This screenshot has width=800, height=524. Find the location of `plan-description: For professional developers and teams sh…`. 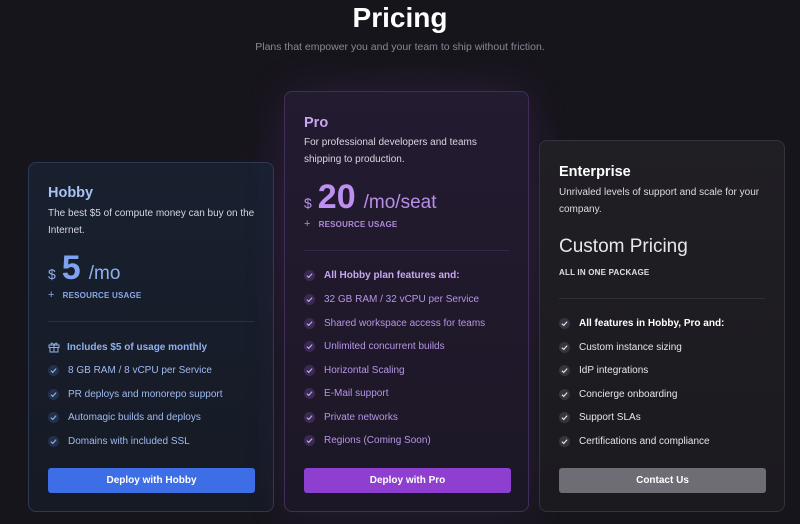

plan-description: For professional developers and teams sh… is located at coordinates (390, 151).